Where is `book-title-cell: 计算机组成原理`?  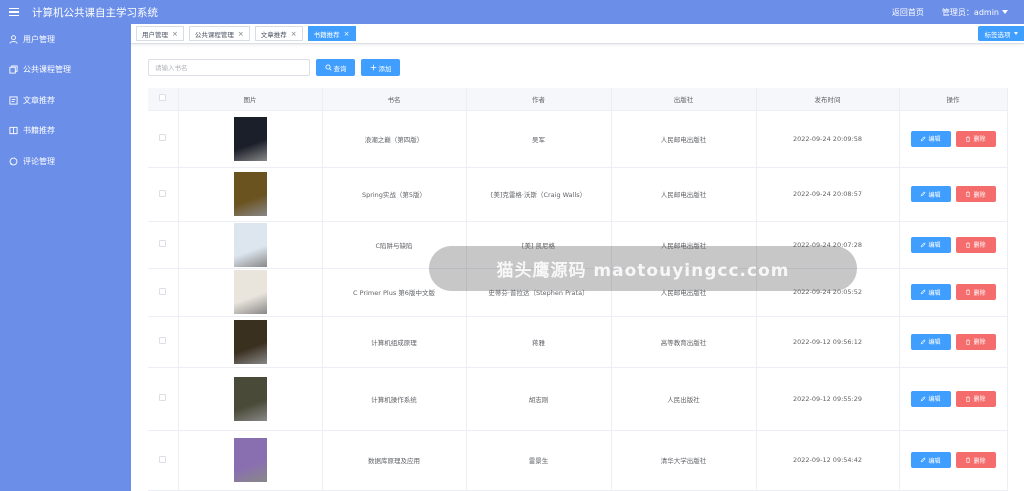 book-title-cell: 计算机组成原理 is located at coordinates (394, 342).